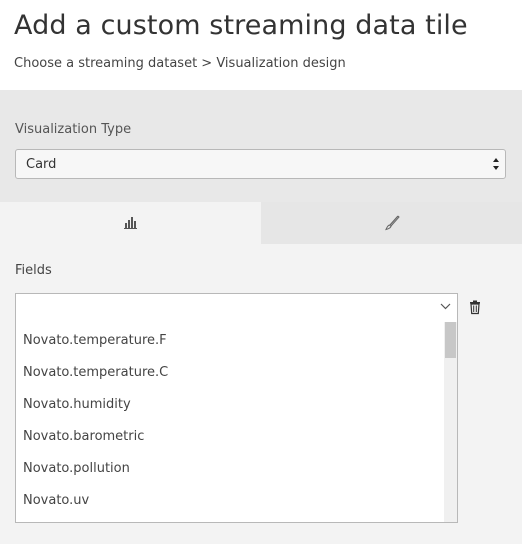 Image resolution: width=522 pixels, height=544 pixels. Describe the element at coordinates (236, 308) in the screenshot. I see `field-select` at that location.